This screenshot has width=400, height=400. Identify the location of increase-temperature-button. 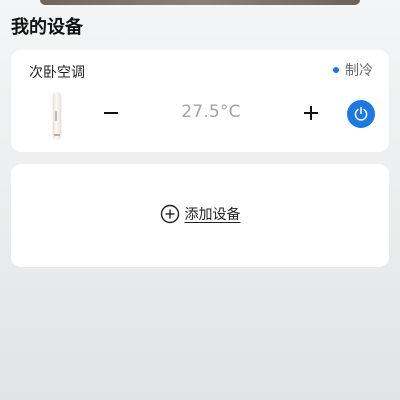
(311, 113).